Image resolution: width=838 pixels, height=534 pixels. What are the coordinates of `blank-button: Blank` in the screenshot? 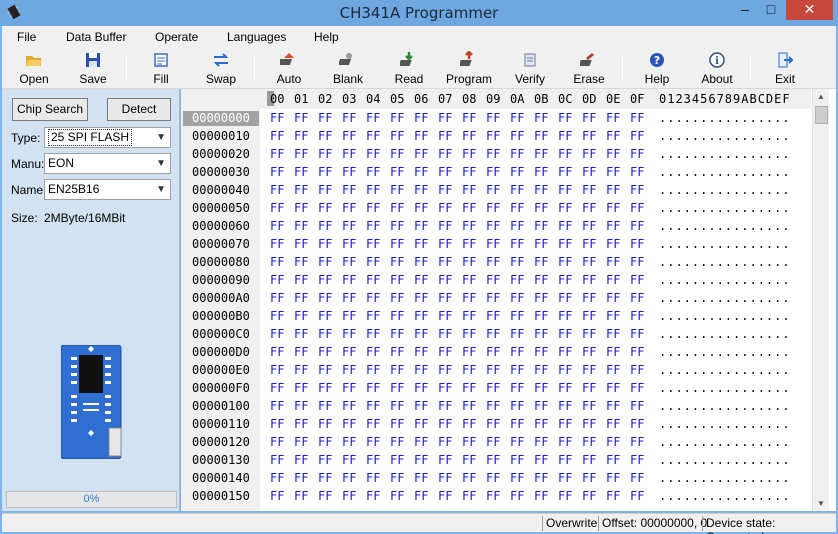 It's located at (348, 68).